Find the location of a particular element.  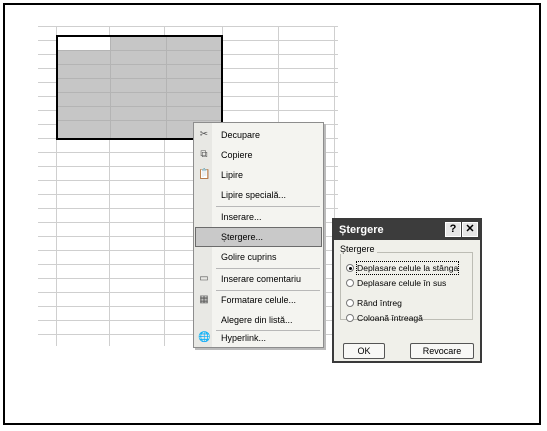

menu-item-cut: ✂ Decupare is located at coordinates (258, 135).